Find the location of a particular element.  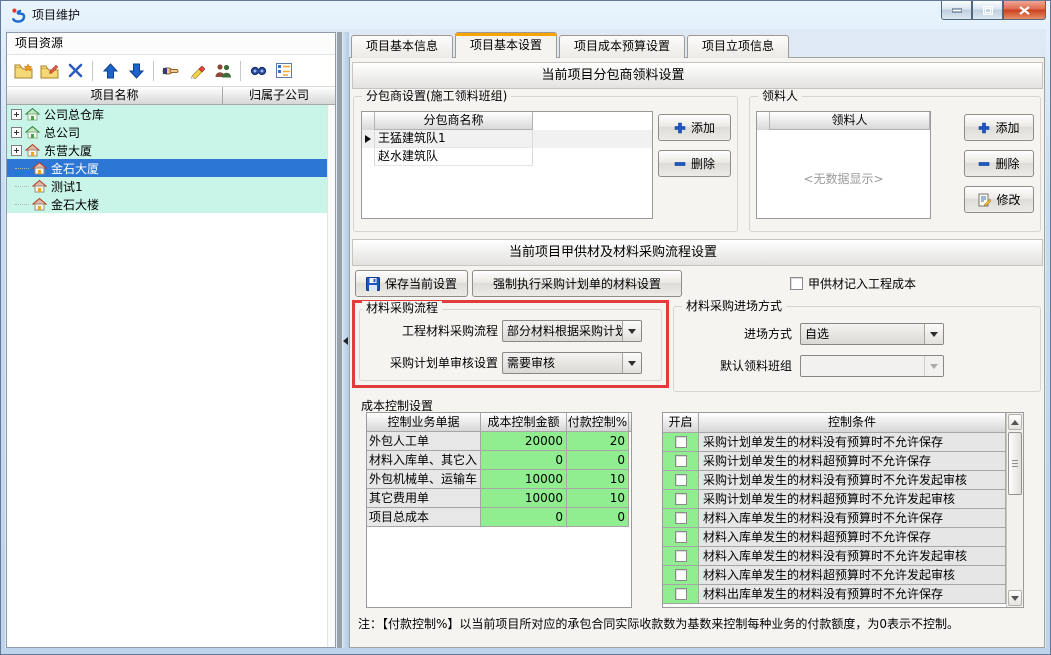

move-down-icon is located at coordinates (136, 71).